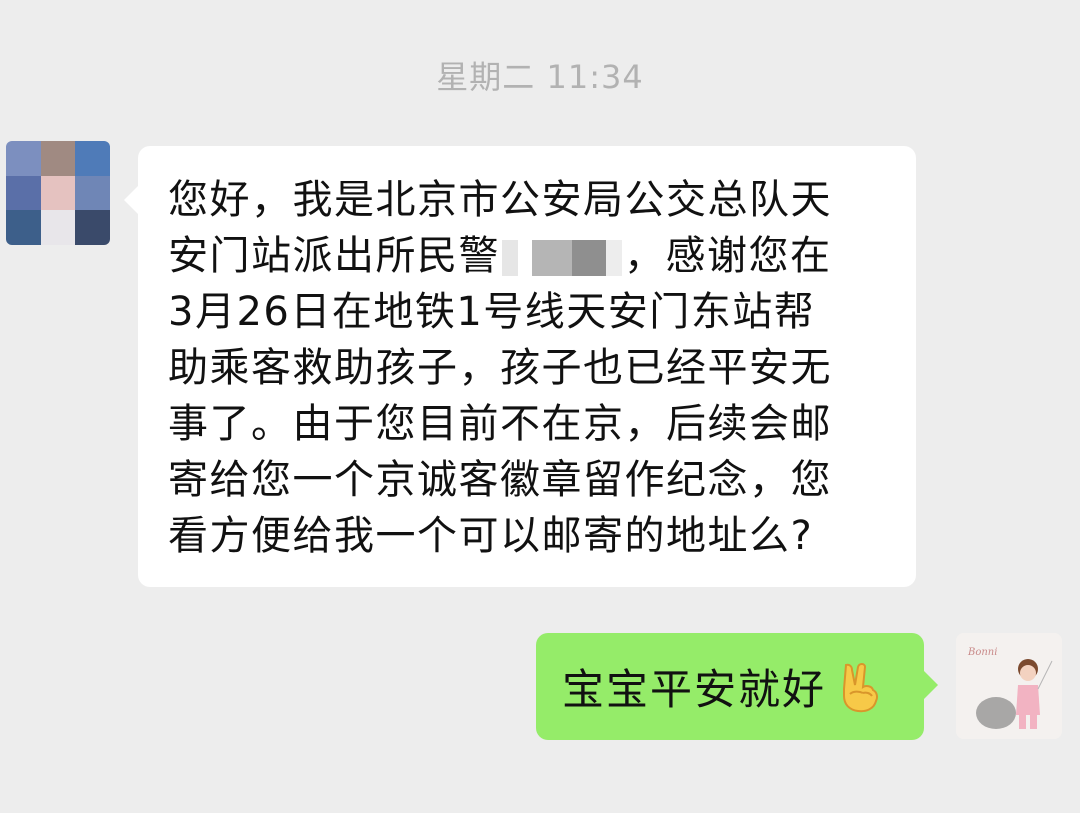 The height and width of the screenshot is (813, 1080). Describe the element at coordinates (491, 536) in the screenshot. I see `message-line: 看方便给我一个可以邮寄的地址么?` at that location.